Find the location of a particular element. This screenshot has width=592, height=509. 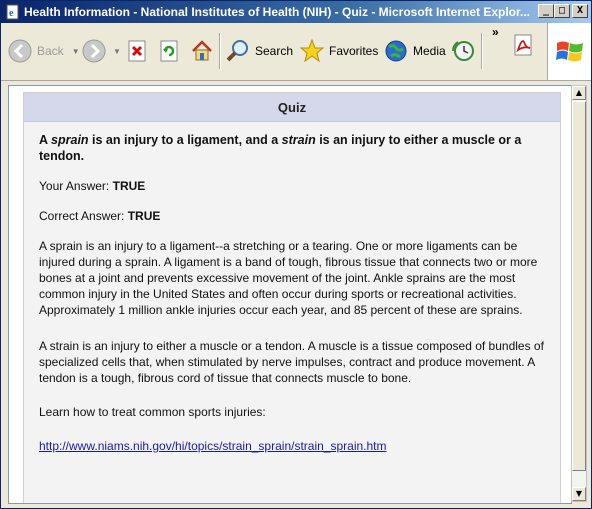

forward-button: ▼ is located at coordinates (101, 51).